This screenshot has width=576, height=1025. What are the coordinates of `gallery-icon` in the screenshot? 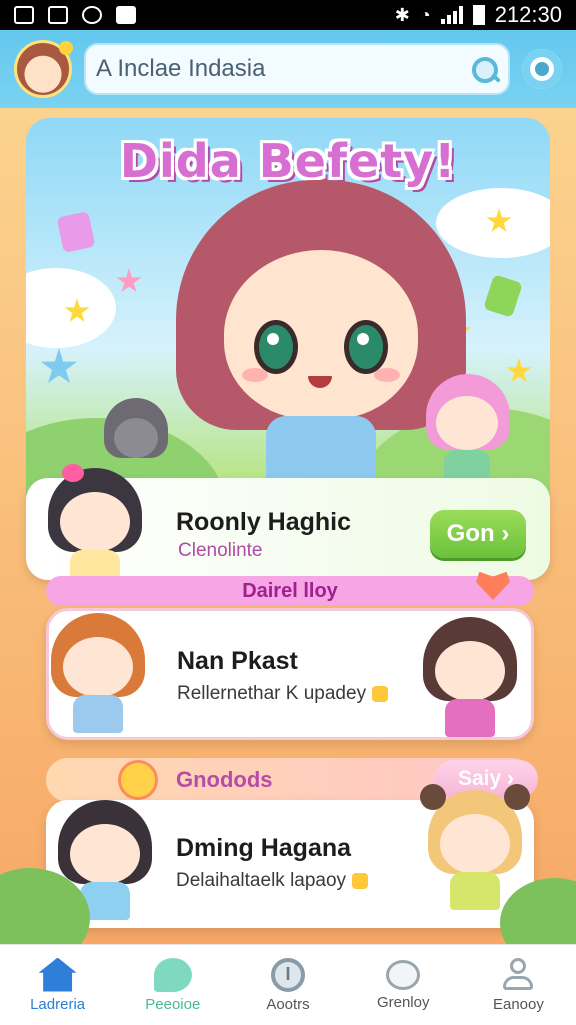 It's located at (58, 15).